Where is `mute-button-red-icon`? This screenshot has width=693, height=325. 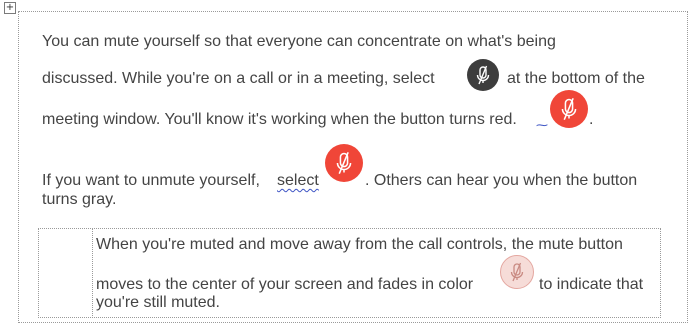 mute-button-red-icon is located at coordinates (569, 109).